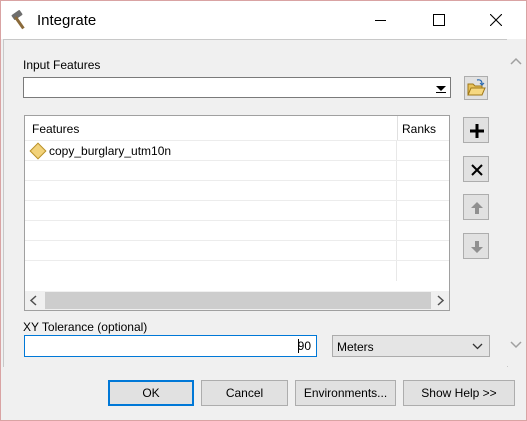 The image size is (527, 421). Describe the element at coordinates (62, 65) in the screenshot. I see `input-features-label: Input Features` at that location.